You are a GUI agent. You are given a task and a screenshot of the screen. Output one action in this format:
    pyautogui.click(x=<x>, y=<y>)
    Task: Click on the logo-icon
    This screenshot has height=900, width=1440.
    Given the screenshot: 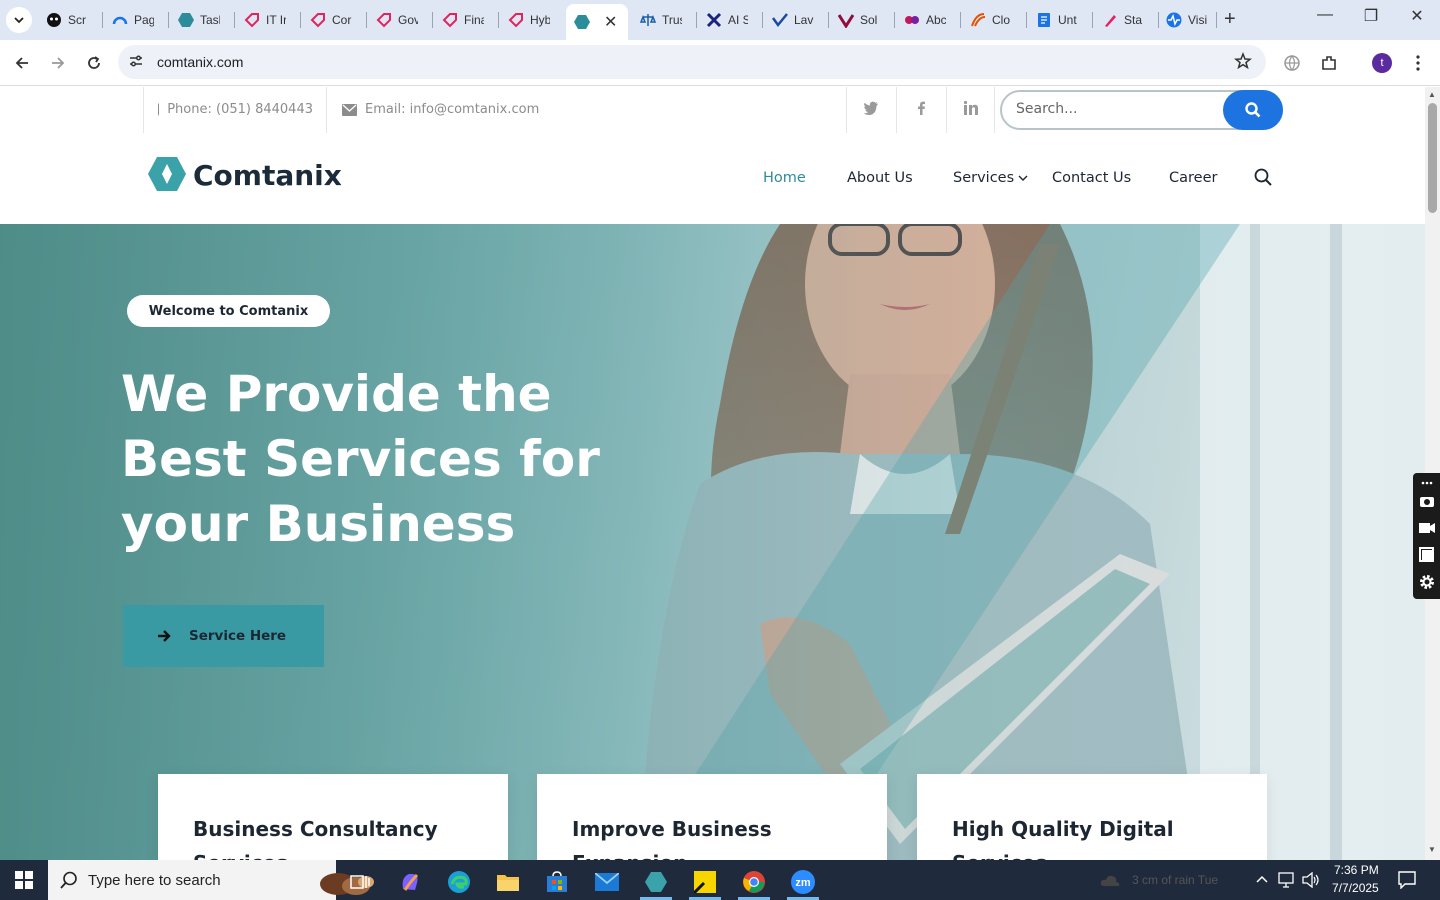 What is the action you would take?
    pyautogui.click(x=167, y=176)
    